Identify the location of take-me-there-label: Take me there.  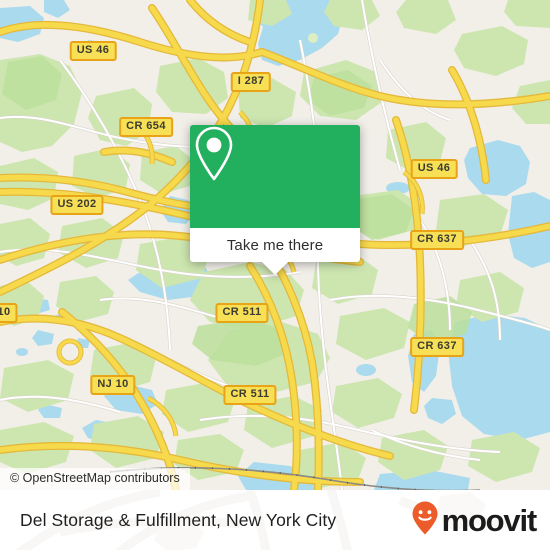
(275, 245).